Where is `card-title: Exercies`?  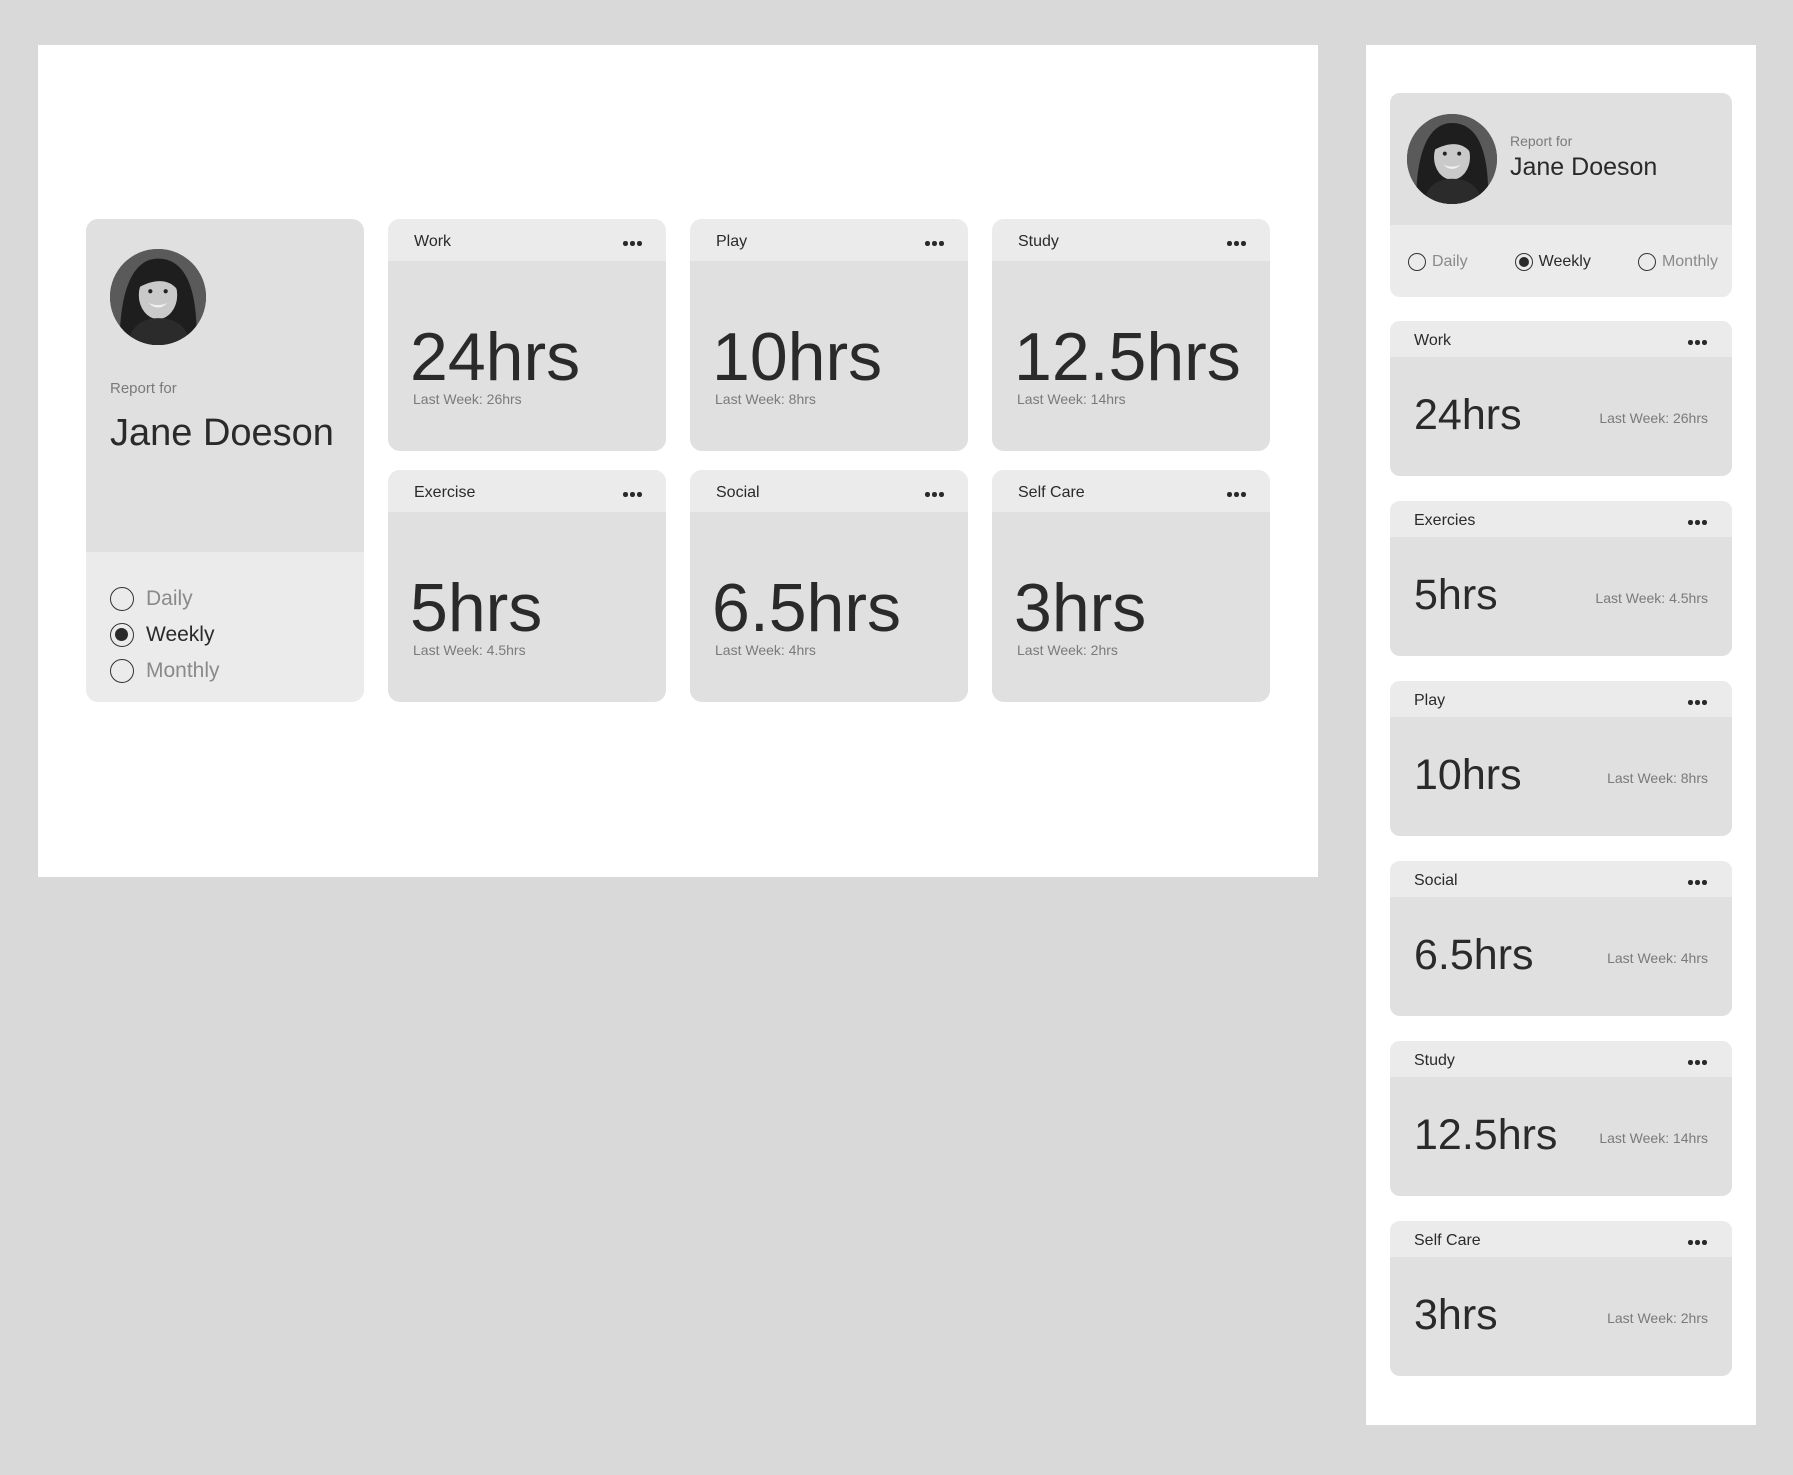
card-title: Exercies is located at coordinates (1445, 520).